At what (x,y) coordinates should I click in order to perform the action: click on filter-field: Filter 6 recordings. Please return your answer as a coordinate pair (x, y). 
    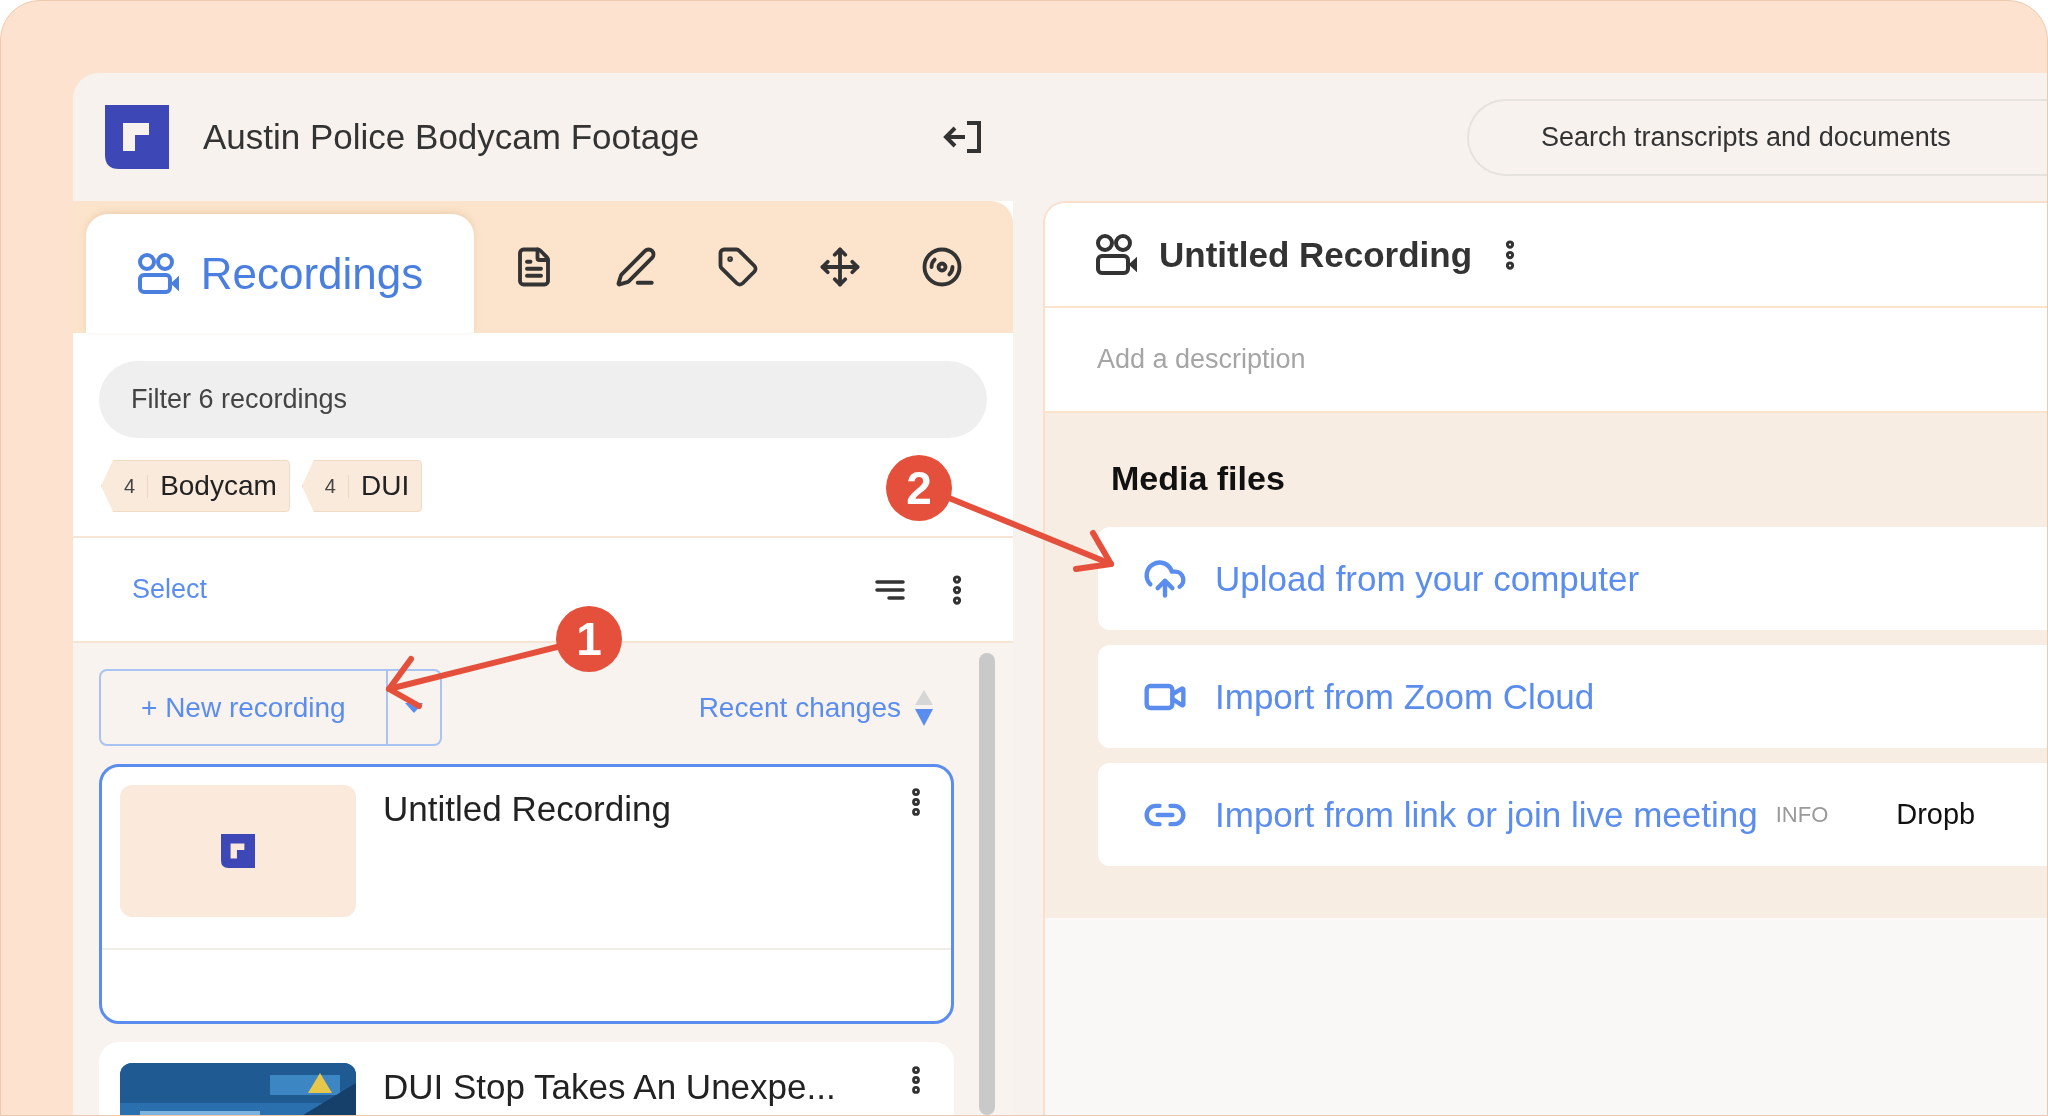
    Looking at the image, I should click on (543, 399).